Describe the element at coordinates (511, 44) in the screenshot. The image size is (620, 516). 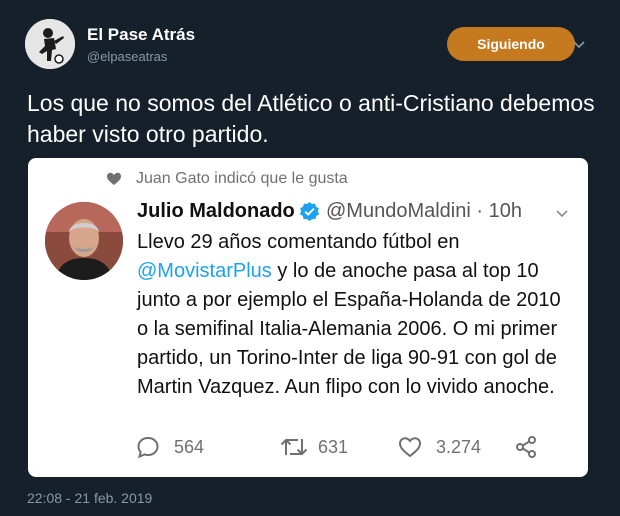
I see `following-button: Siguiendo` at that location.